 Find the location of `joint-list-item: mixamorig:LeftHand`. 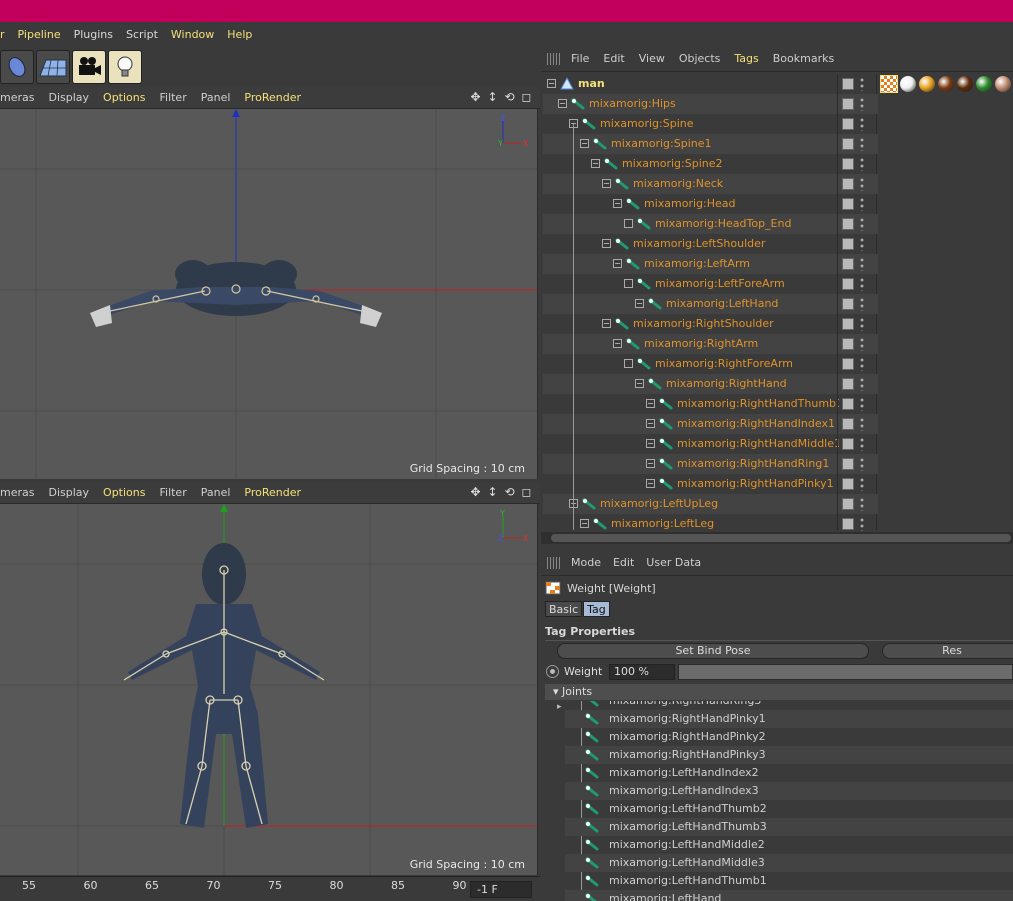

joint-list-item: mixamorig:LeftHand is located at coordinates (789, 895).